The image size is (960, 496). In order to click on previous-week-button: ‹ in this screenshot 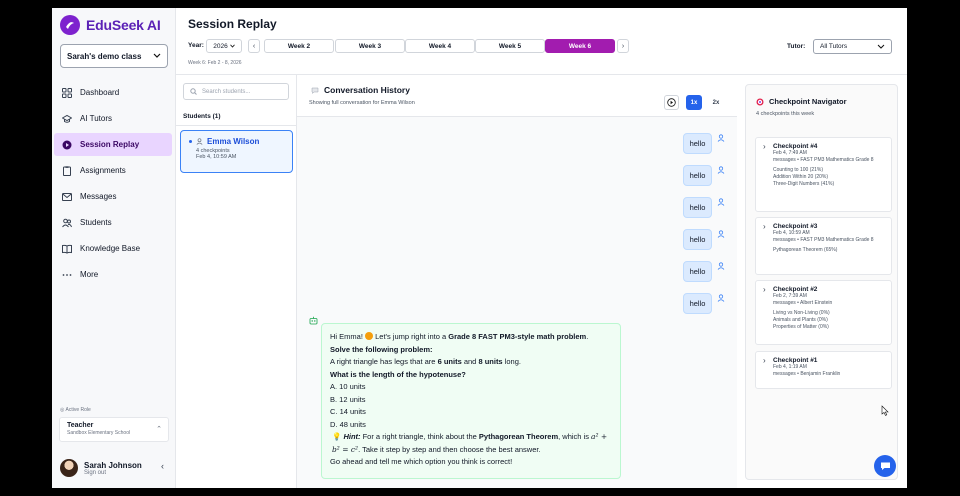, I will do `click(254, 46)`.